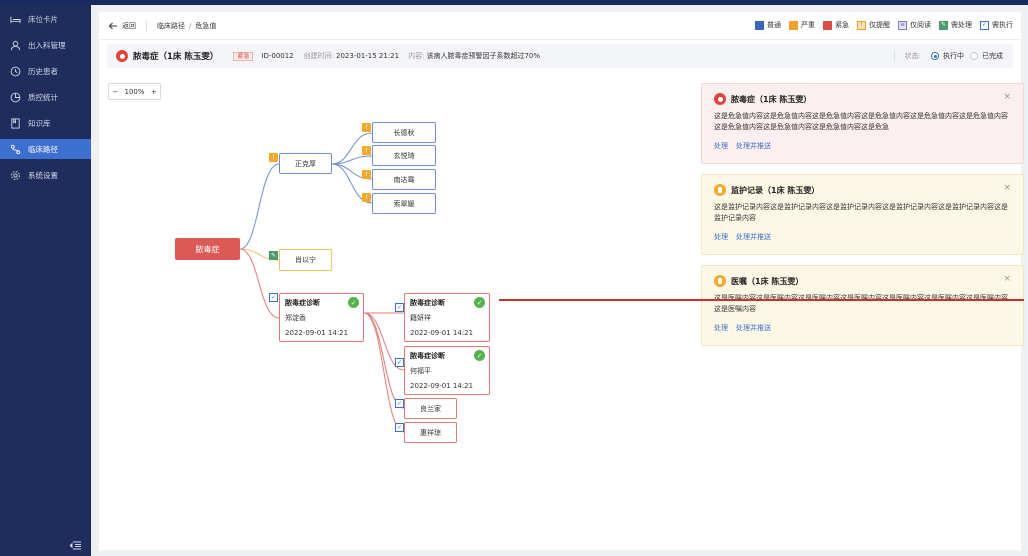  I want to click on history-icon, so click(15, 71).